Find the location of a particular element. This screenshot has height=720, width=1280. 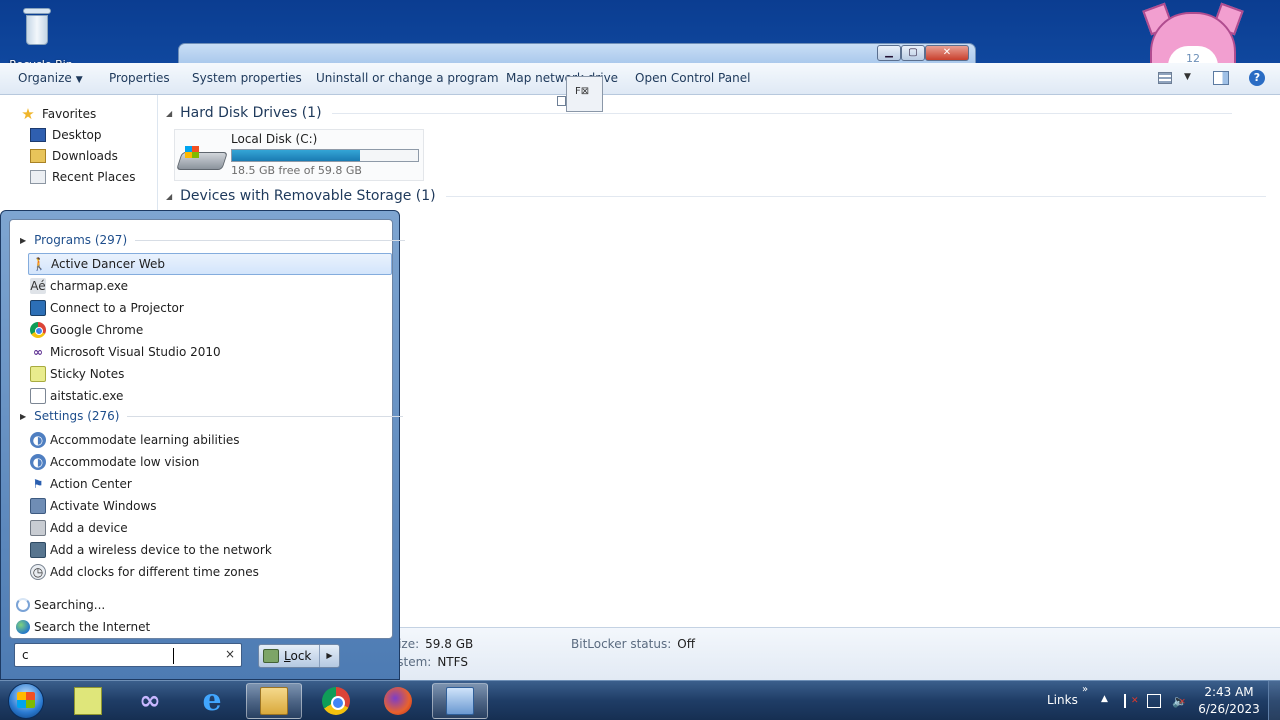

chevron-down-icon: ▼ is located at coordinates (79, 80).